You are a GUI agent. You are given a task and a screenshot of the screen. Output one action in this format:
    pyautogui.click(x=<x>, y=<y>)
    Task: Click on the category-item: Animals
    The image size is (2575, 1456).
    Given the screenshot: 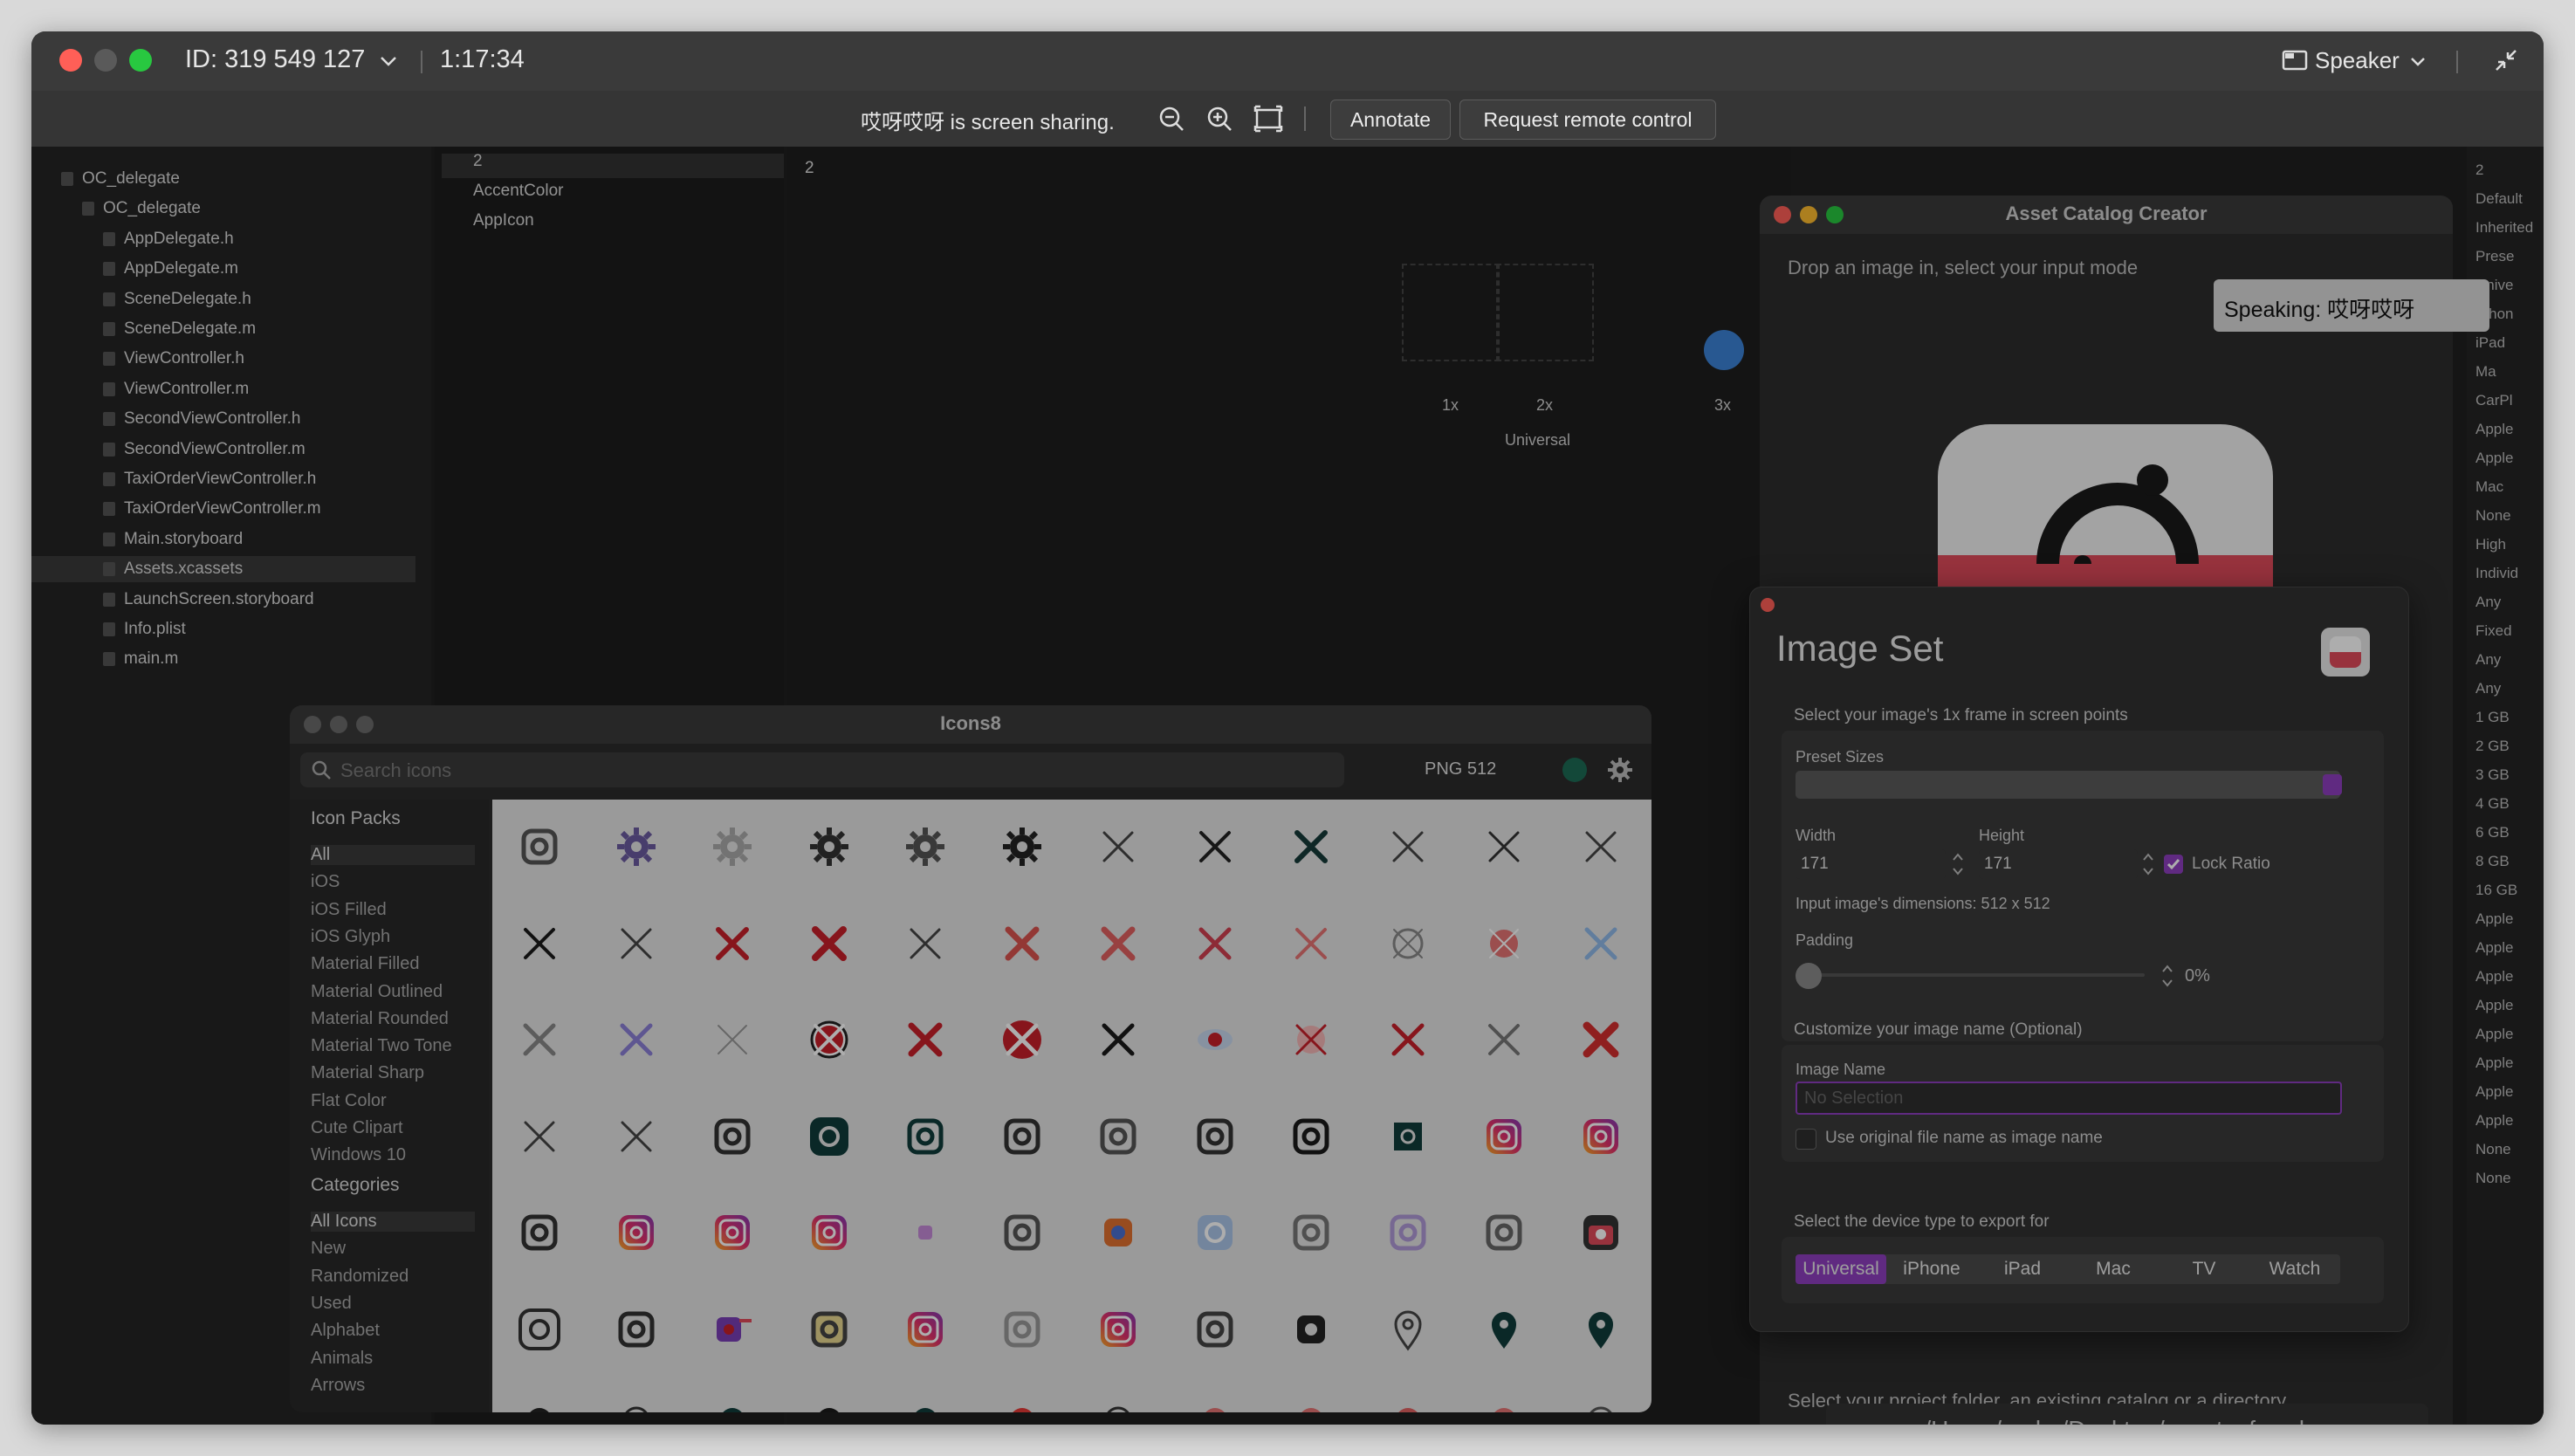 What is the action you would take?
    pyautogui.click(x=342, y=1359)
    